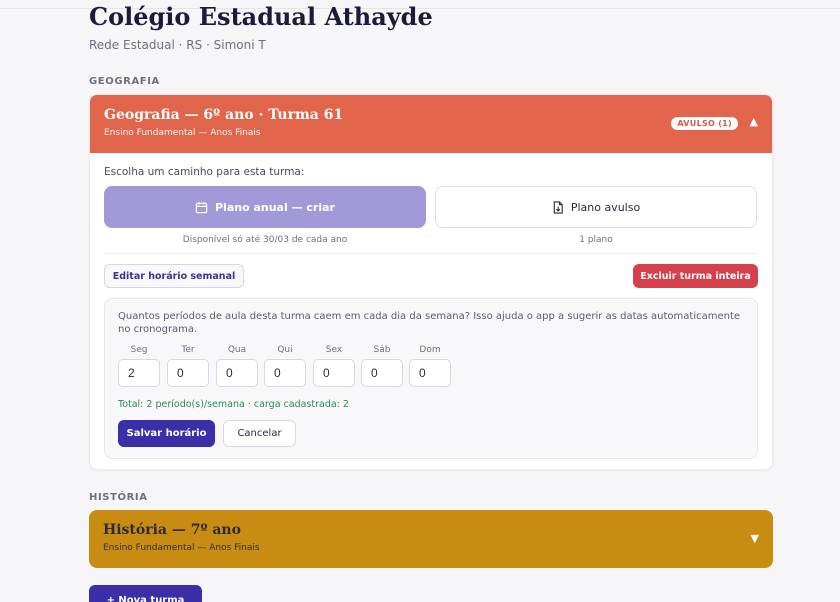  I want to click on single-plan-button: Plano avulso, so click(596, 207).